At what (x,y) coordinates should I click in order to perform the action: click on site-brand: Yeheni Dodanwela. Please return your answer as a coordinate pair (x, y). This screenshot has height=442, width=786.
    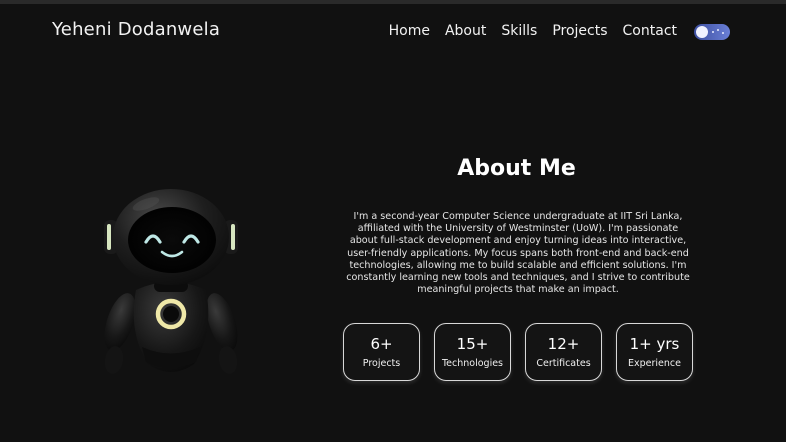
    Looking at the image, I should click on (136, 29).